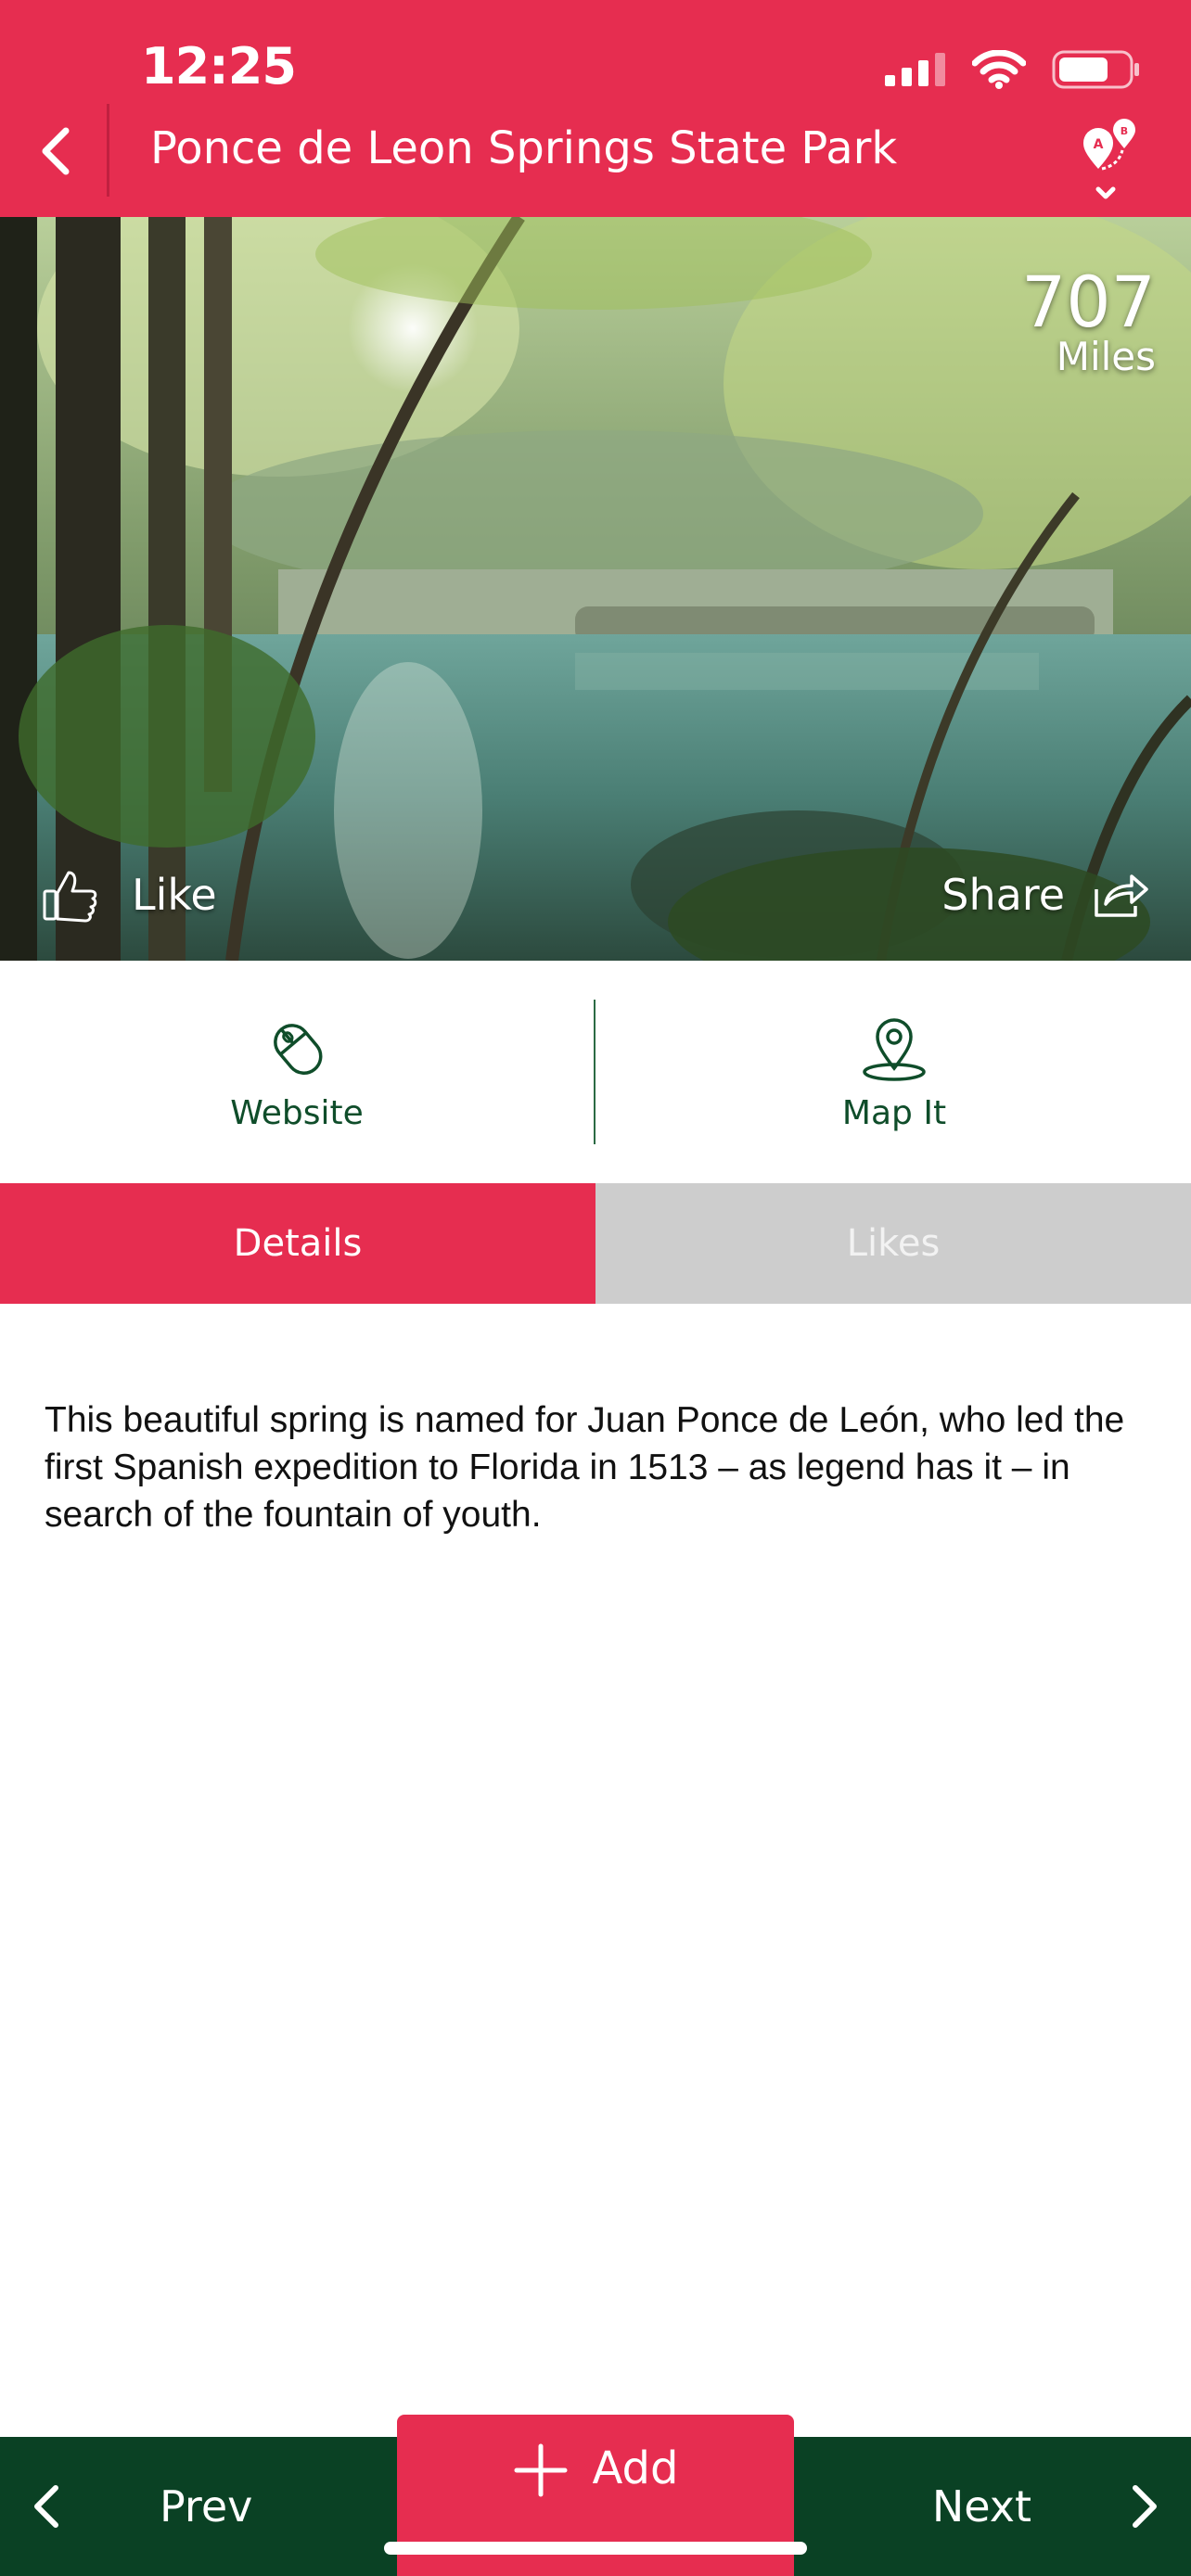 The image size is (1191, 2576). I want to click on prev-label: Prev, so click(206, 2506).